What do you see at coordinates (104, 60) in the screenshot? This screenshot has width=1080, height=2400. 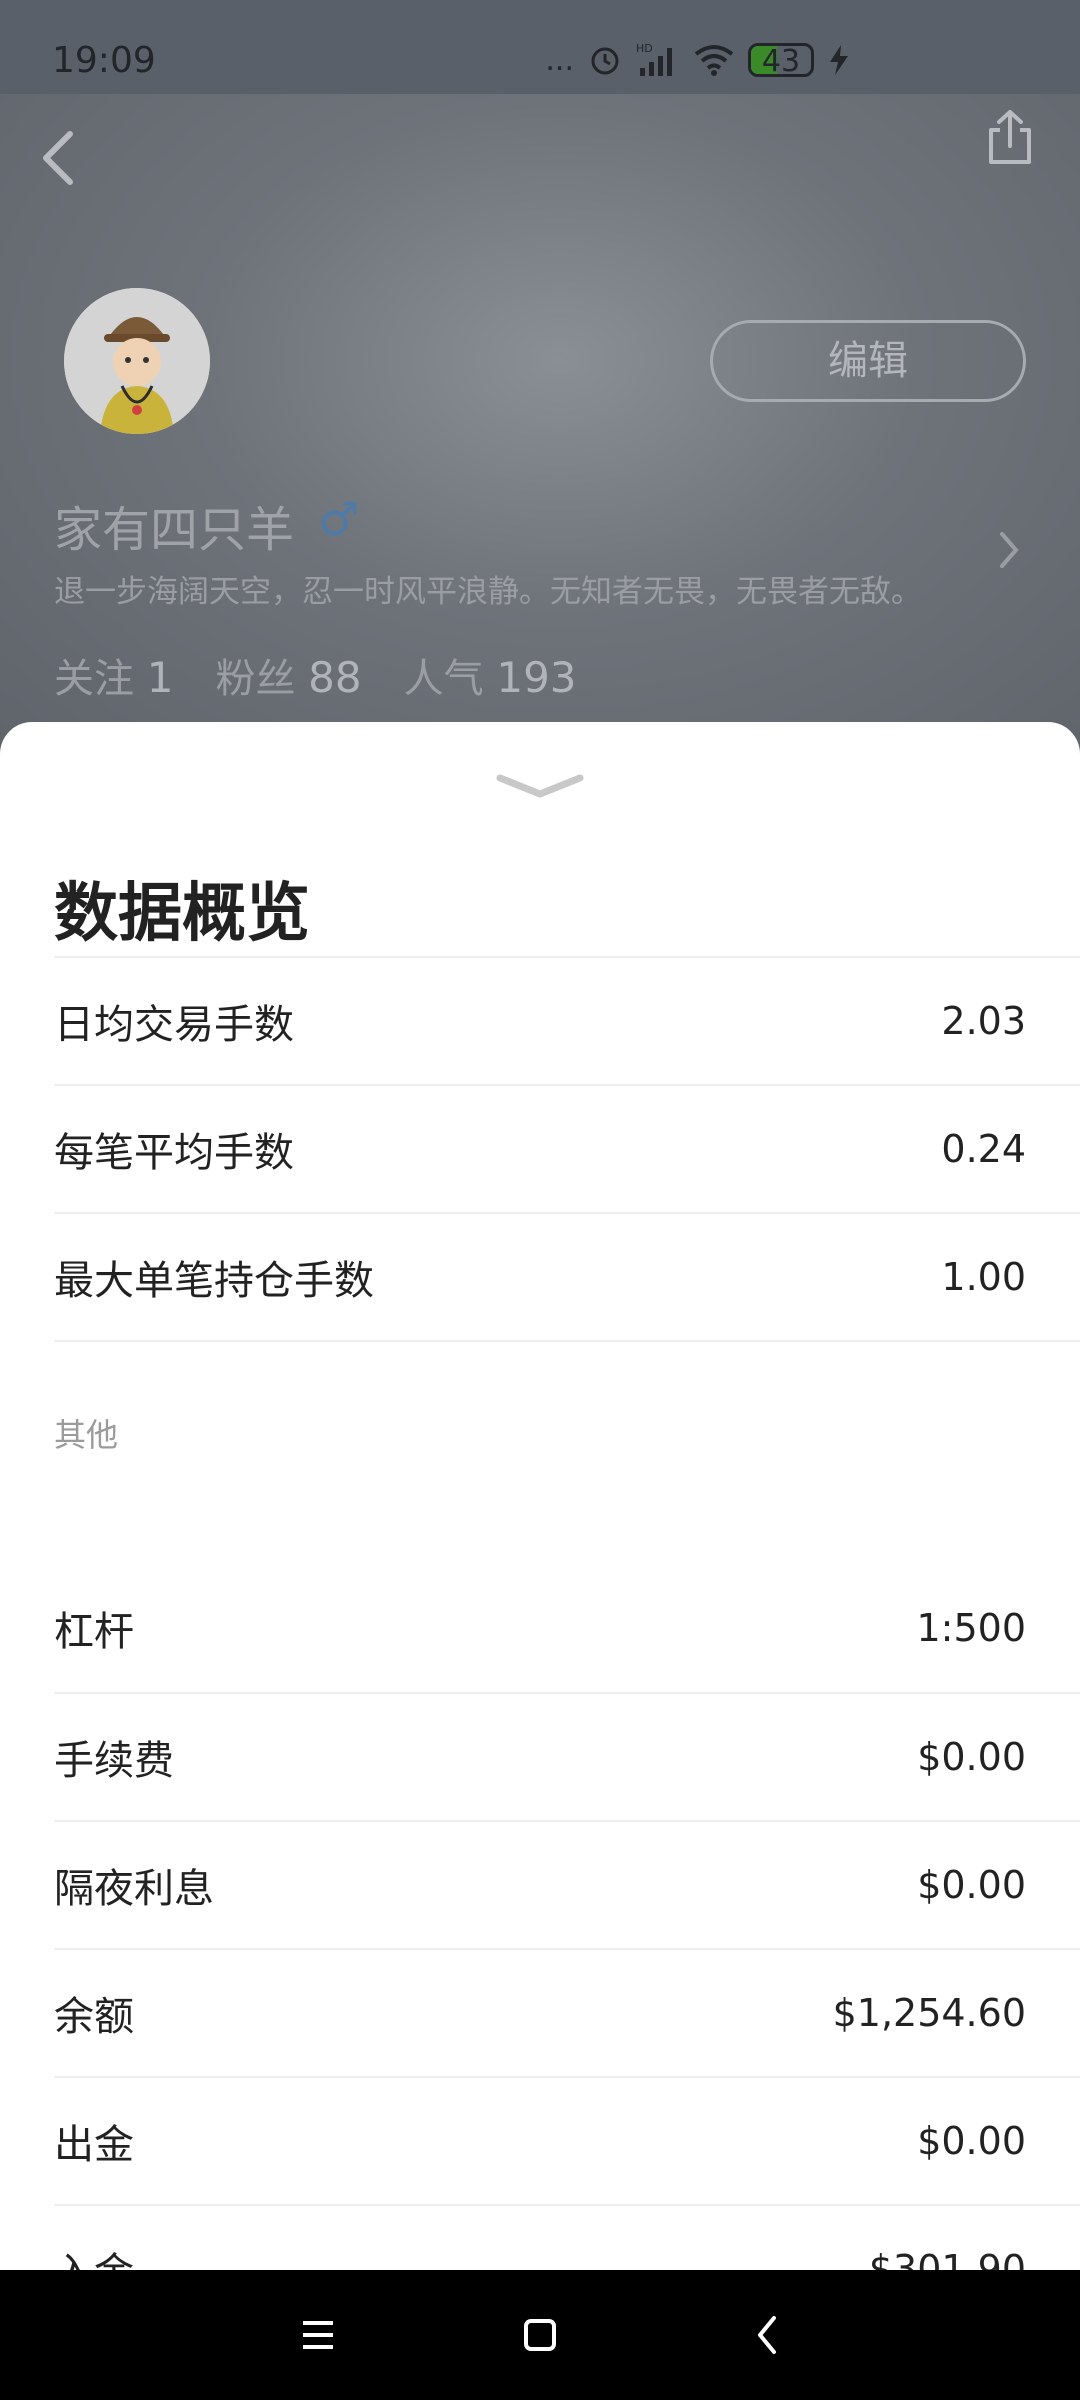 I see `status-time: 19:09` at bounding box center [104, 60].